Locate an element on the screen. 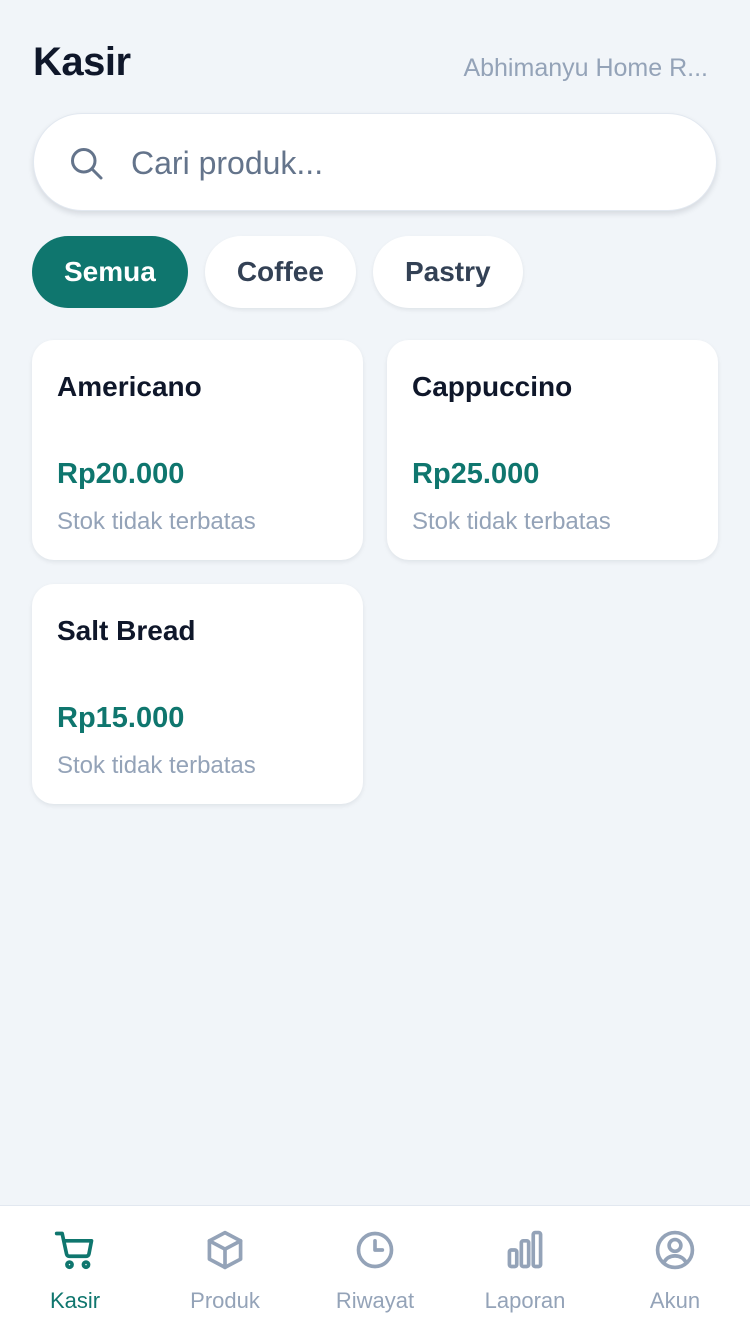  category-chip-semua: Semua is located at coordinates (110, 272).